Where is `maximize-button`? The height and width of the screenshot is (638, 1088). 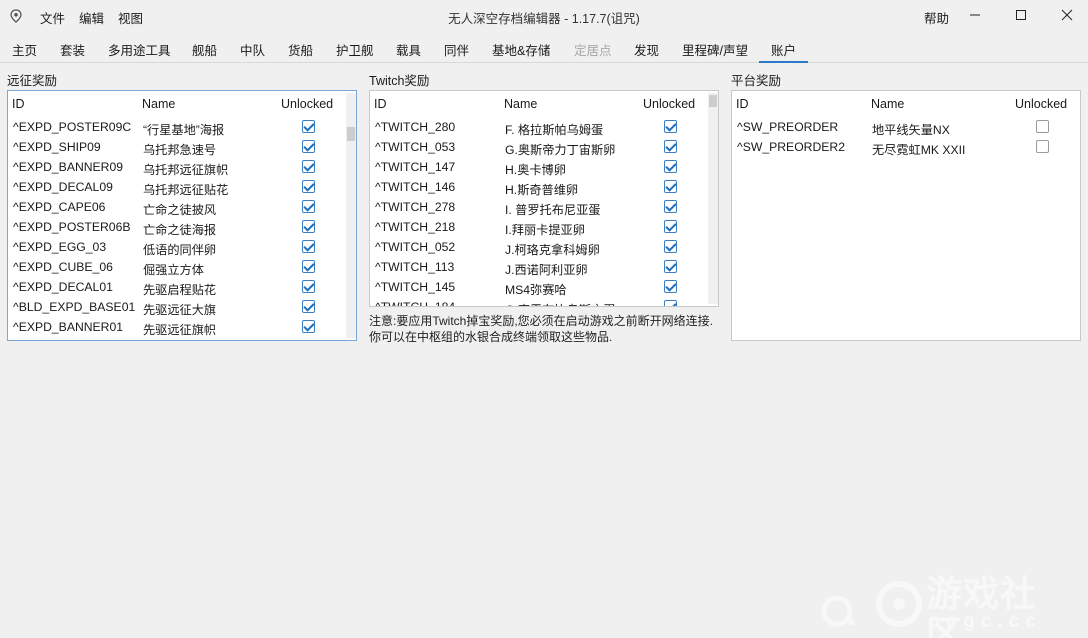
maximize-button is located at coordinates (1021, 15).